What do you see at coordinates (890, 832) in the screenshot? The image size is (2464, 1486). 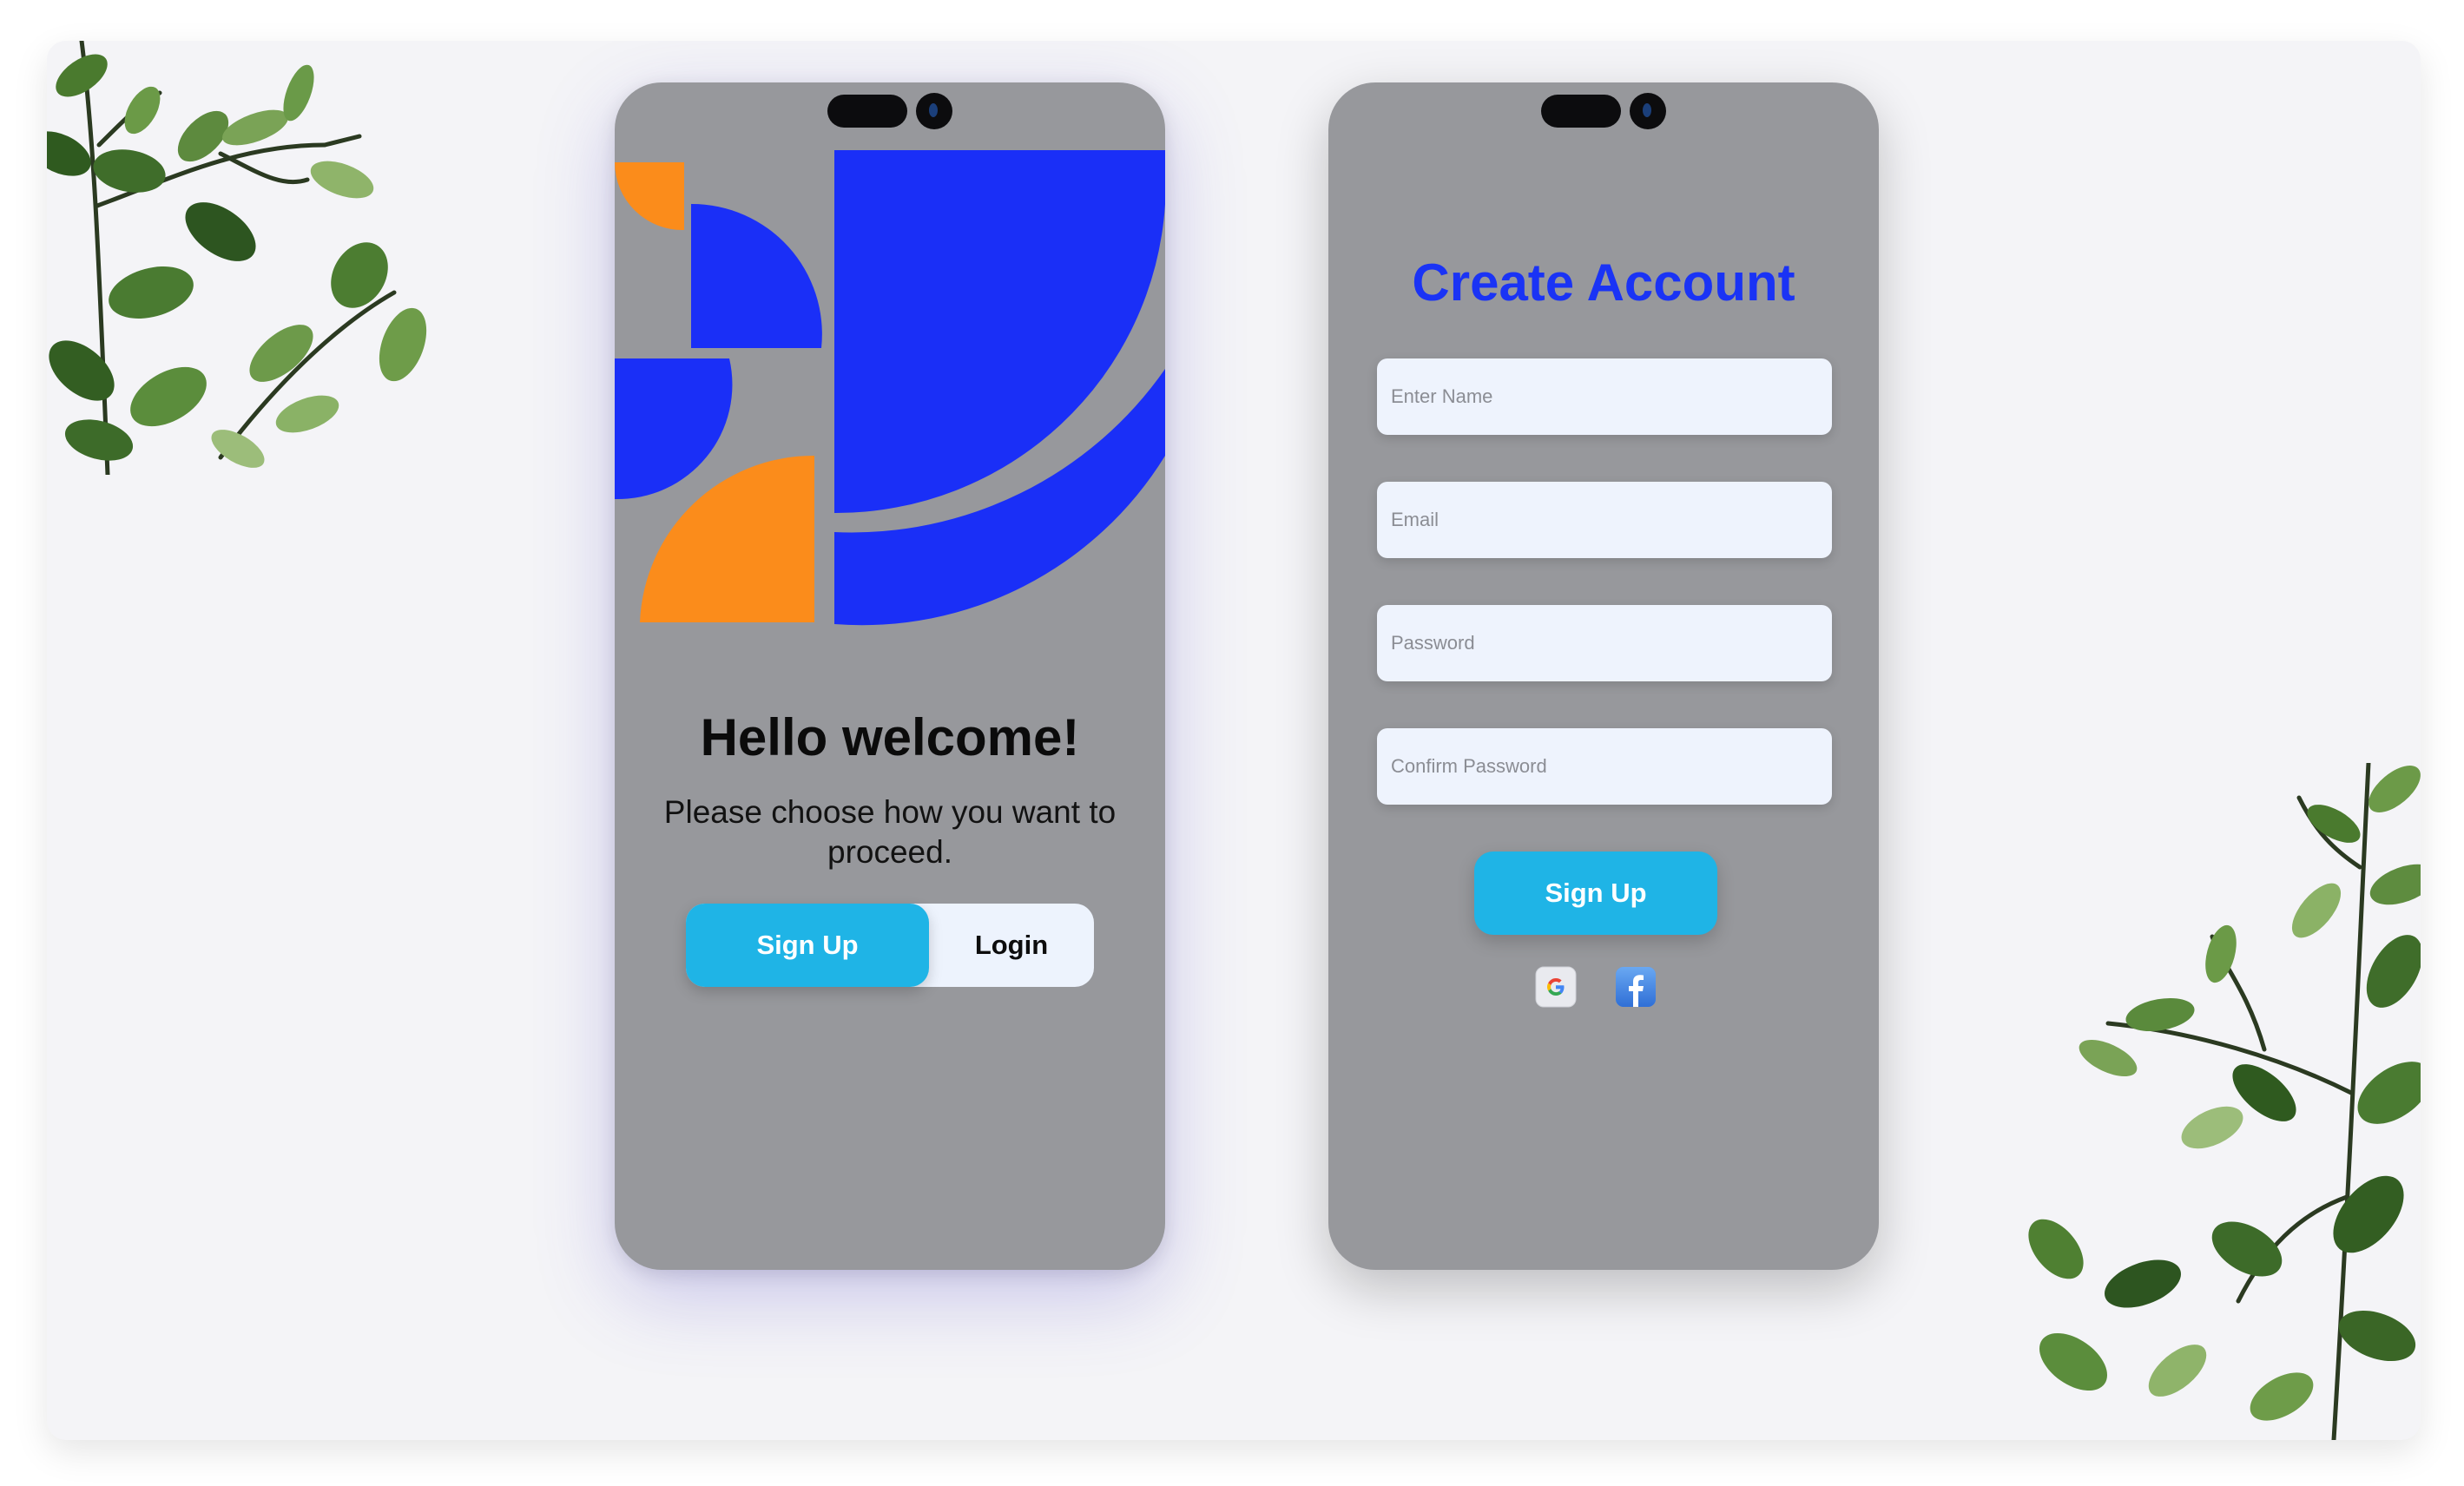 I see `welcome-subtitle: Please choose how you want to proceed.` at bounding box center [890, 832].